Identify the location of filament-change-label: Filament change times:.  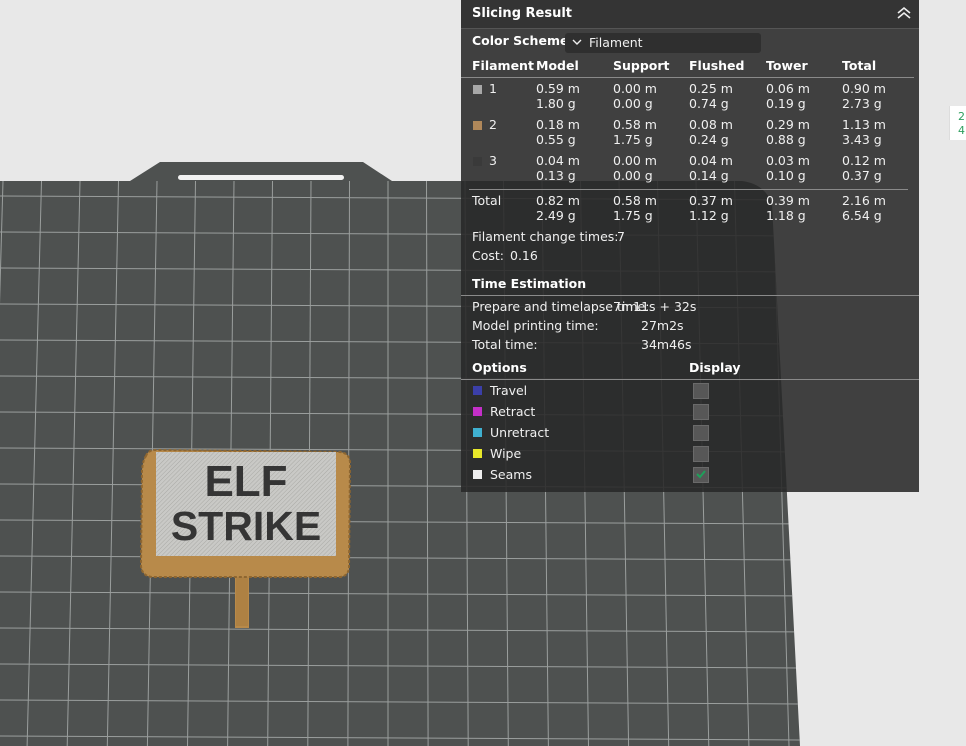
(545, 236).